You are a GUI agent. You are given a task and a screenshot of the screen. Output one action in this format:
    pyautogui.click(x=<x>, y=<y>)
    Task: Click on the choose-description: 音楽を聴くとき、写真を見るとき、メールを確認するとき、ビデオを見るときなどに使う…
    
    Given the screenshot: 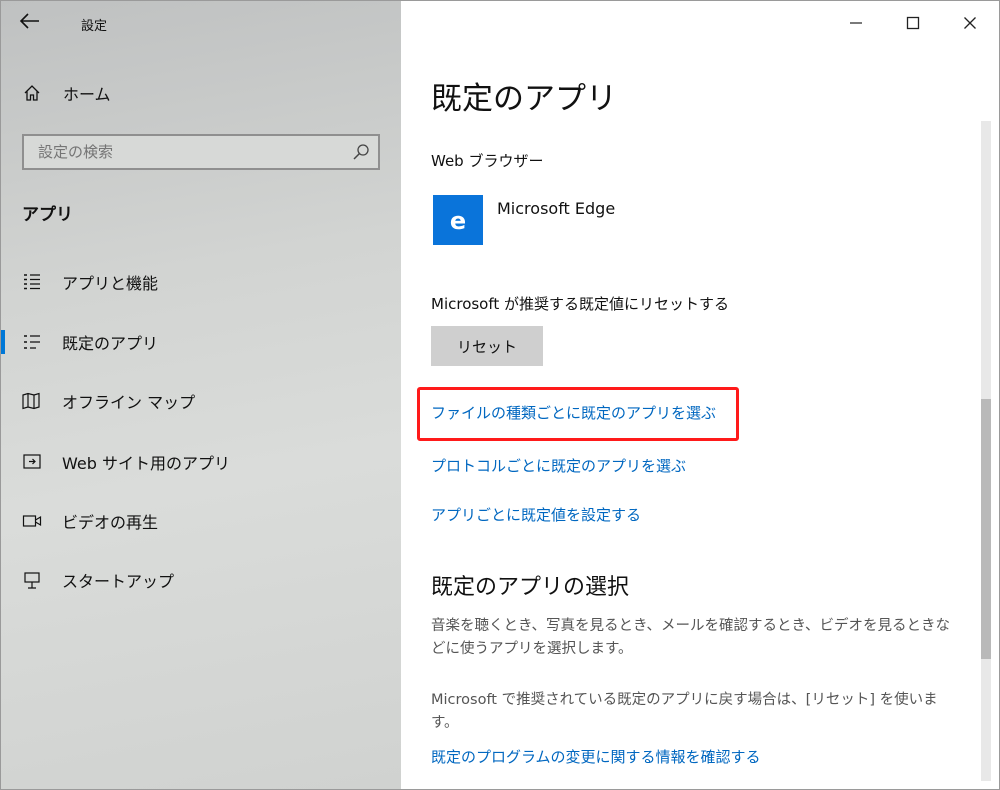 What is the action you would take?
    pyautogui.click(x=690, y=637)
    